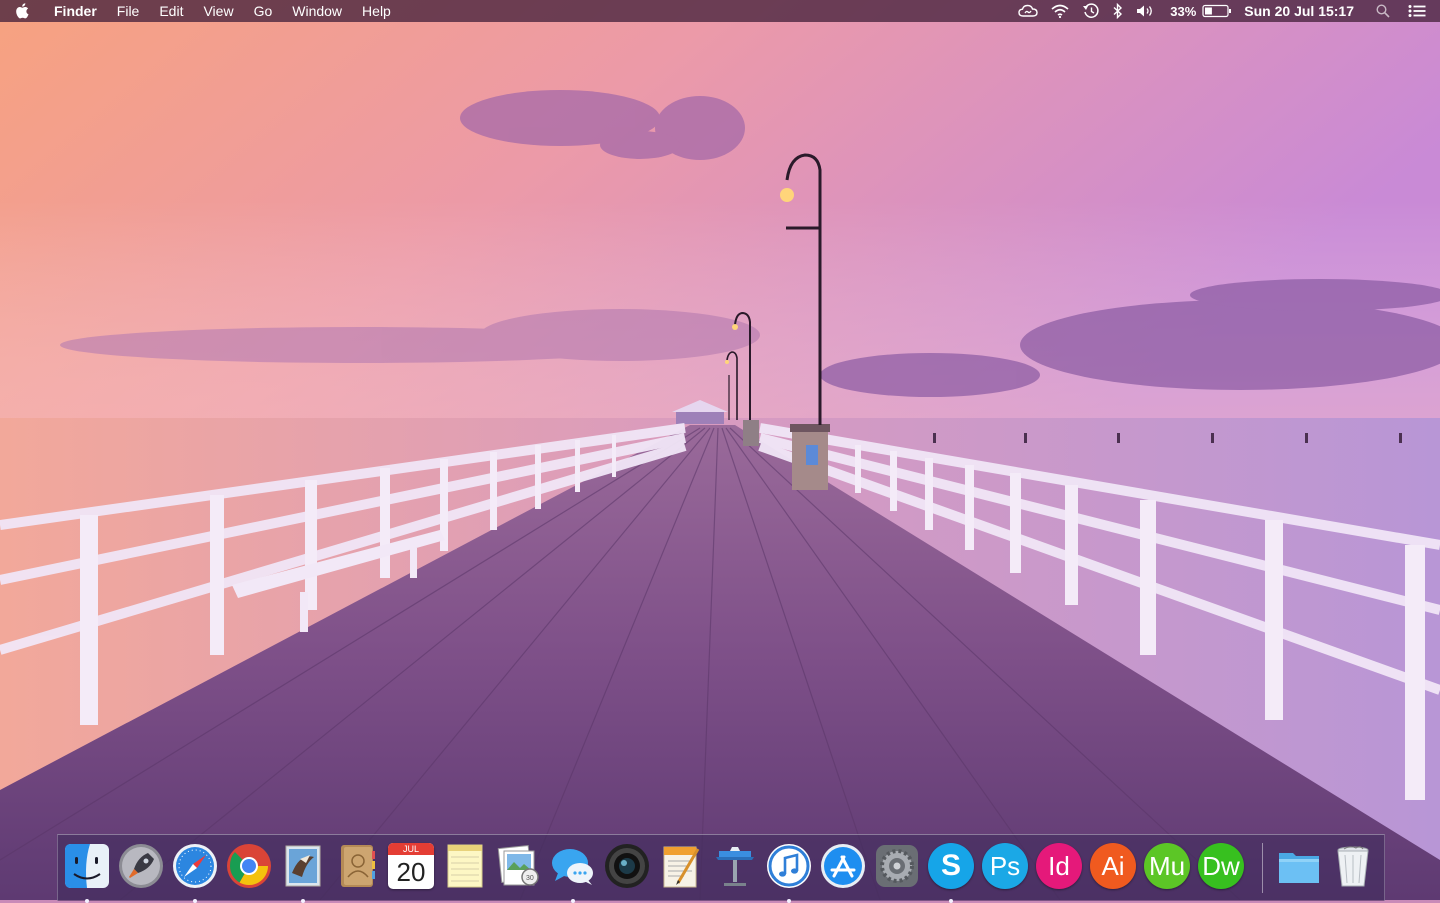 The width and height of the screenshot is (1440, 903). I want to click on dock-item-preview: 30, so click(519, 868).